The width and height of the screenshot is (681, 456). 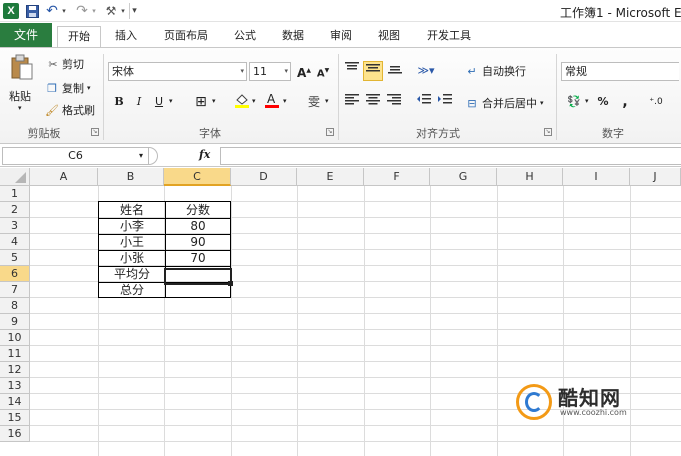 I want to click on borders-icon: ⊞, so click(x=201, y=102).